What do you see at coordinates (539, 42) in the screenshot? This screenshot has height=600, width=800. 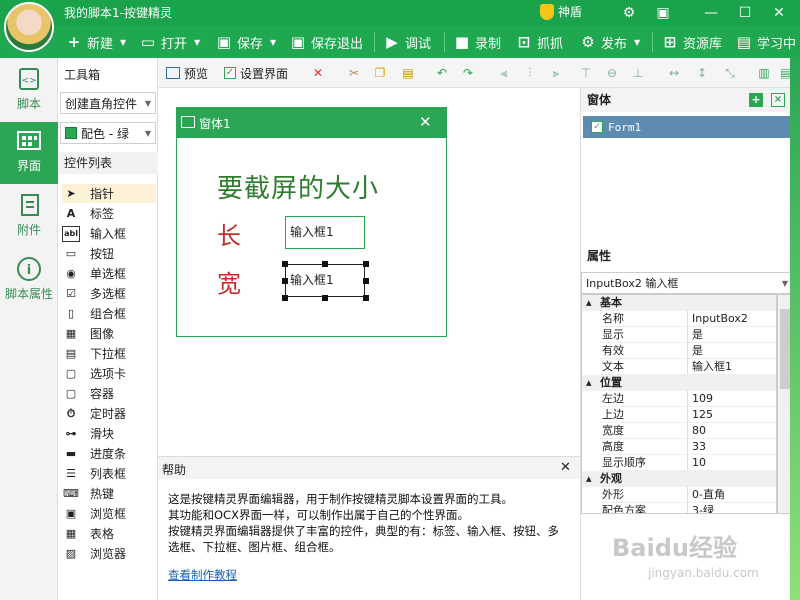 I see `capture-button: ⊡ 抓抓` at bounding box center [539, 42].